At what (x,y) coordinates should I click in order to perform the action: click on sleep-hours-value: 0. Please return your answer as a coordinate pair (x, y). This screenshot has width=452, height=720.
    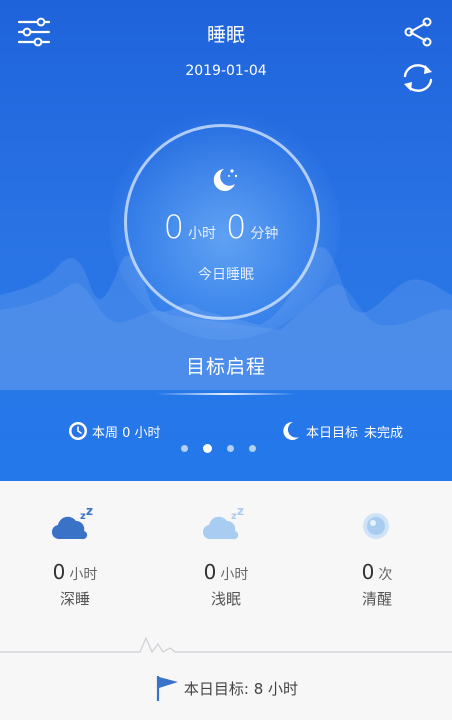
    Looking at the image, I should click on (173, 227).